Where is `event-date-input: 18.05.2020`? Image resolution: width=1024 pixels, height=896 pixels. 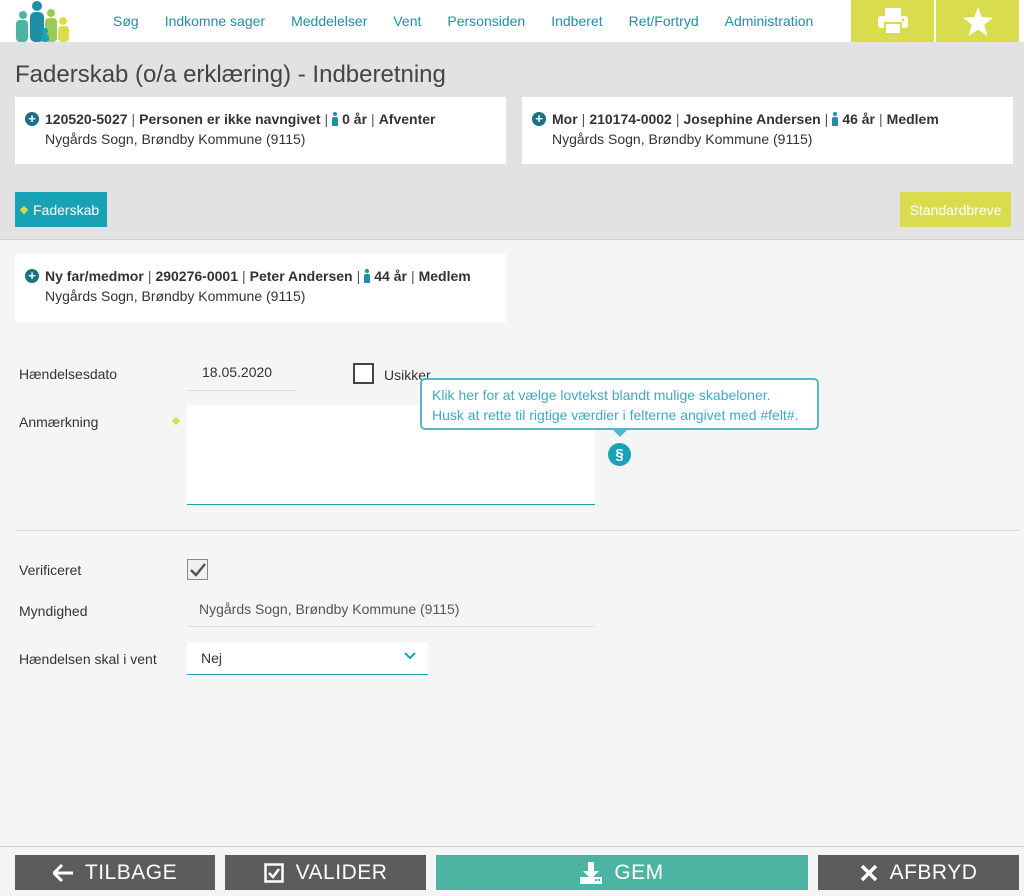
event-date-input: 18.05.2020 is located at coordinates (242, 374).